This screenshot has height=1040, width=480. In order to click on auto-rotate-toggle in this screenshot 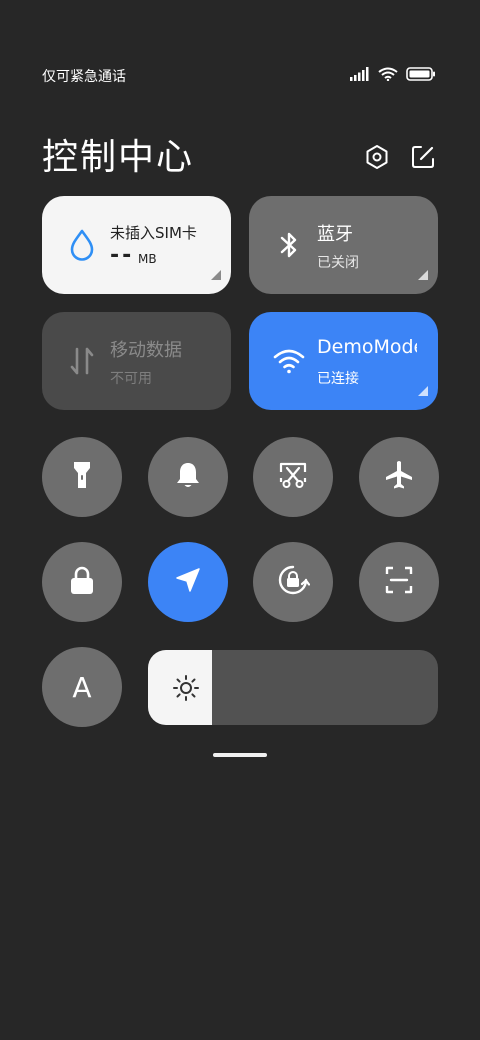, I will do `click(293, 582)`.